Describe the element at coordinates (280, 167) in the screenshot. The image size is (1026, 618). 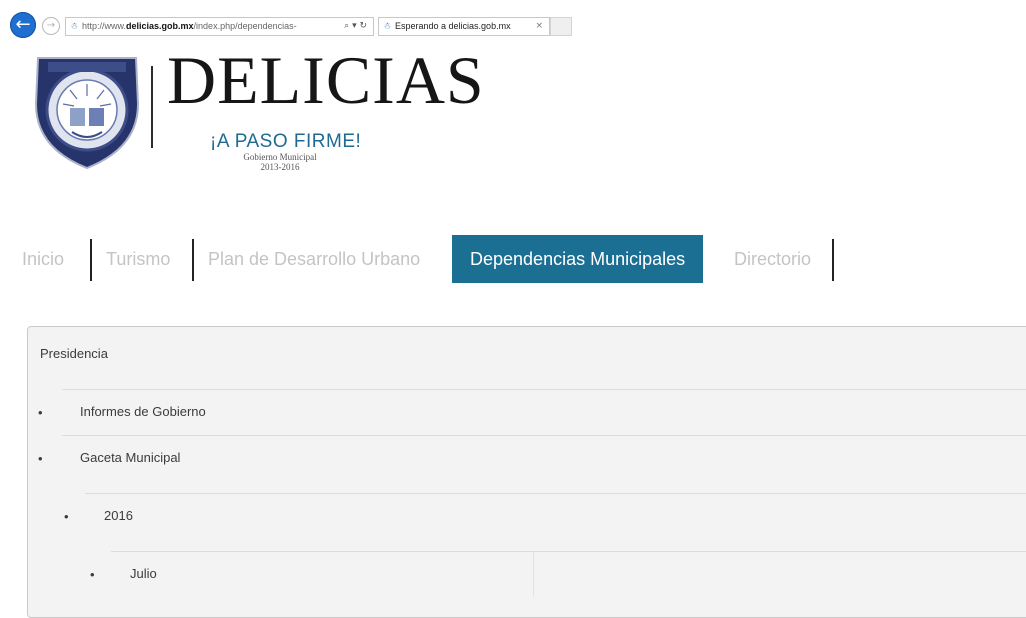
I see `gov-line-2: 2013-2016` at that location.